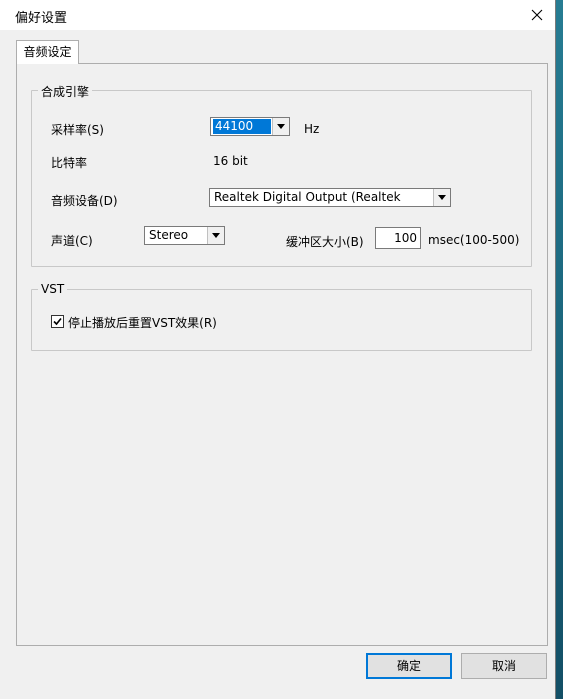  What do you see at coordinates (312, 129) in the screenshot?
I see `sample-rate-unit: Hz` at bounding box center [312, 129].